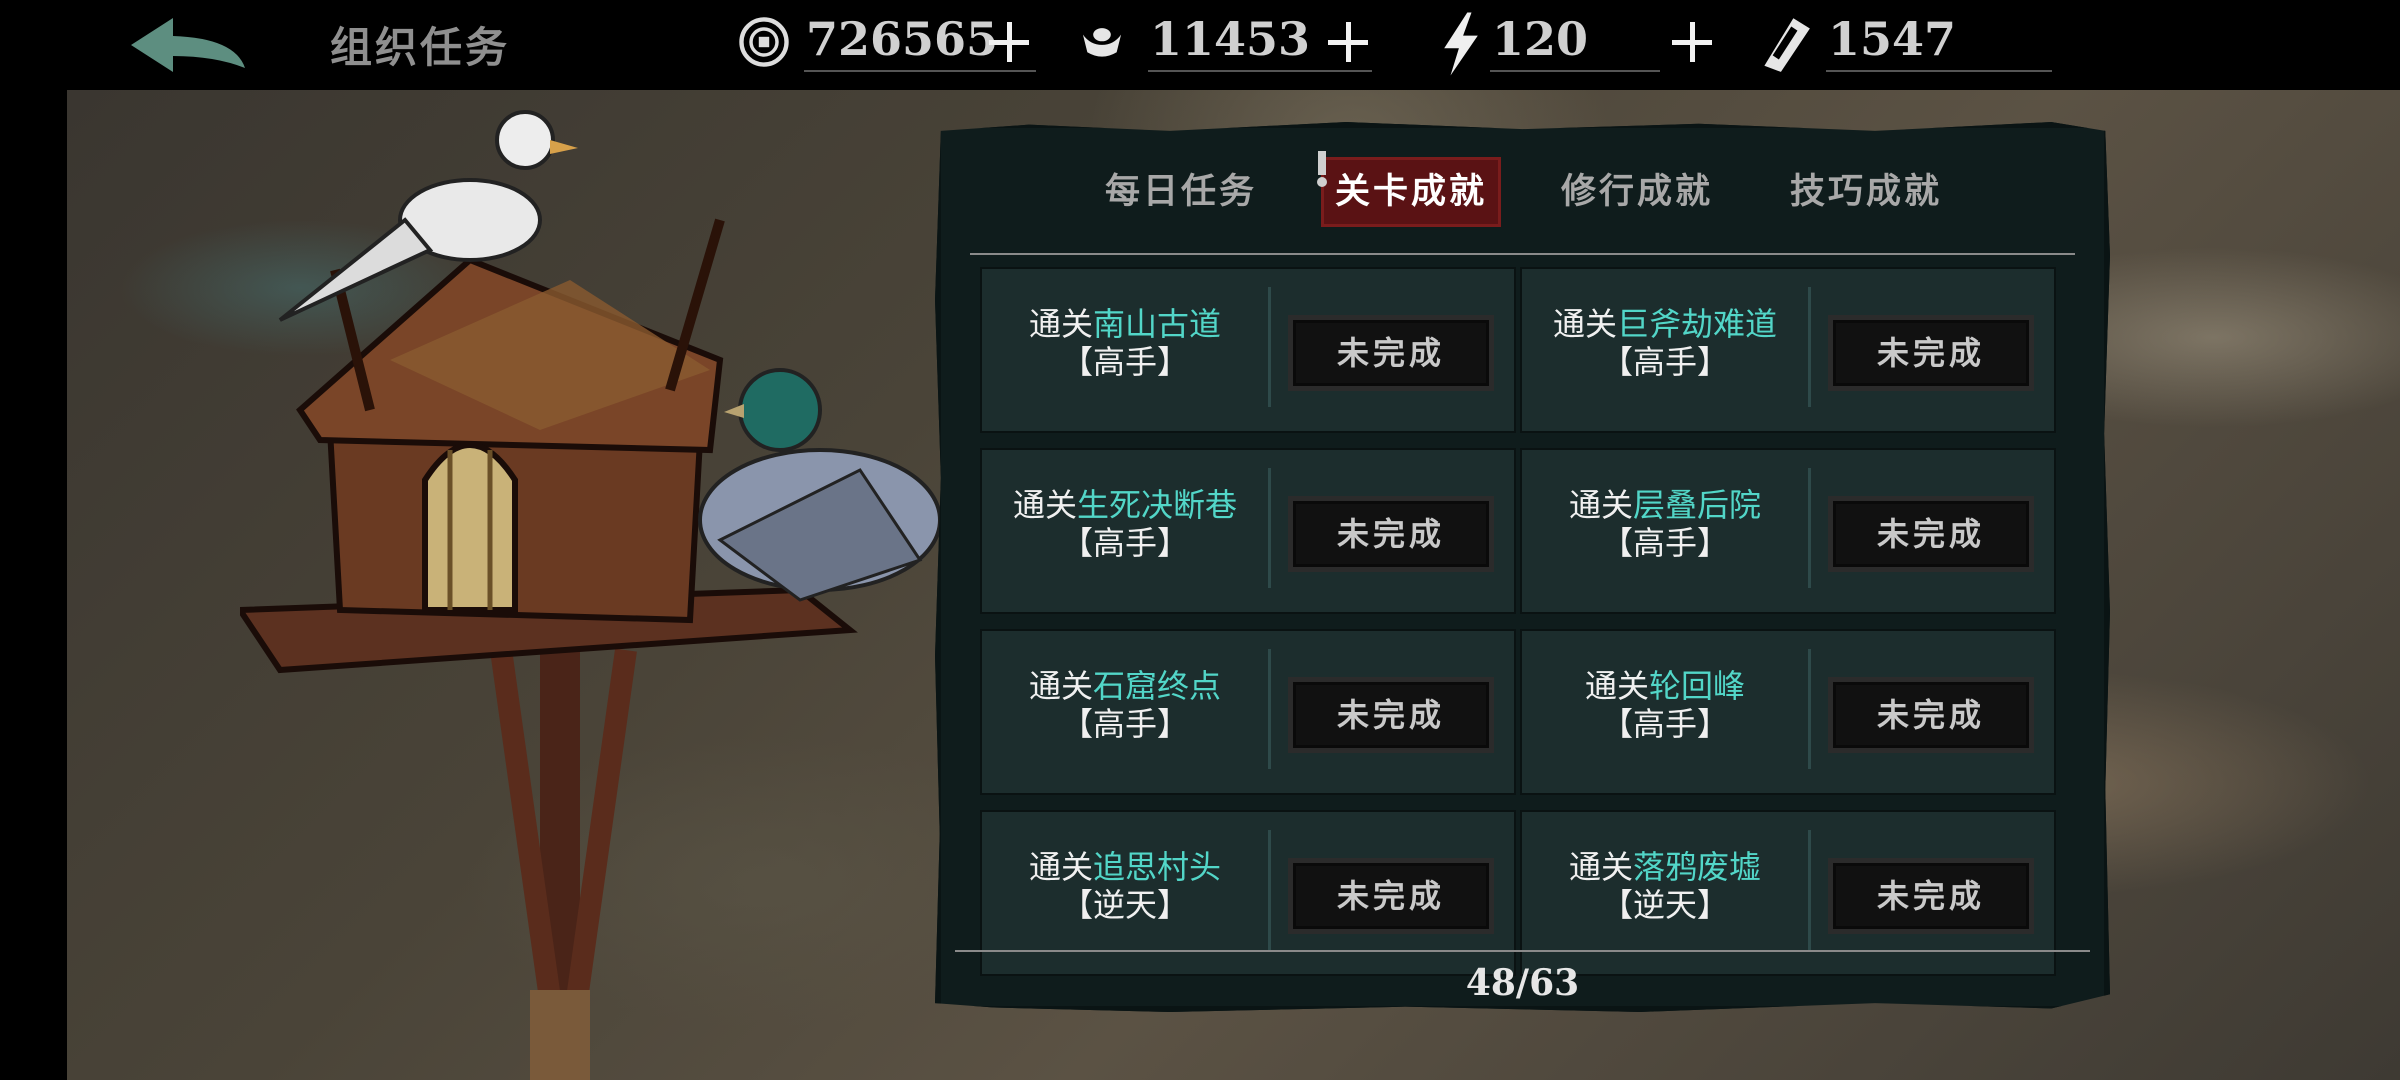 This screenshot has width=2400, height=1080. I want to click on add-energy-button, so click(1692, 42).